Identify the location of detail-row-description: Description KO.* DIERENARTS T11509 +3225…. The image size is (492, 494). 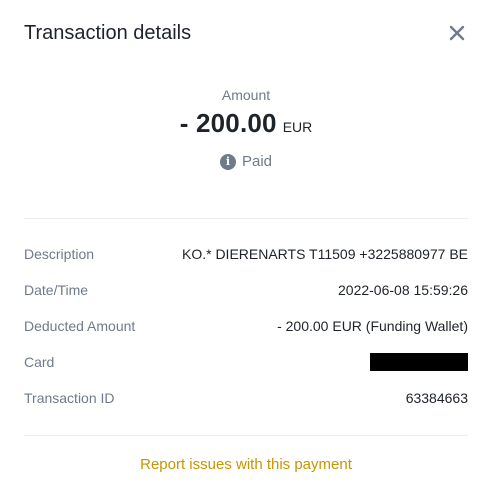
(246, 254).